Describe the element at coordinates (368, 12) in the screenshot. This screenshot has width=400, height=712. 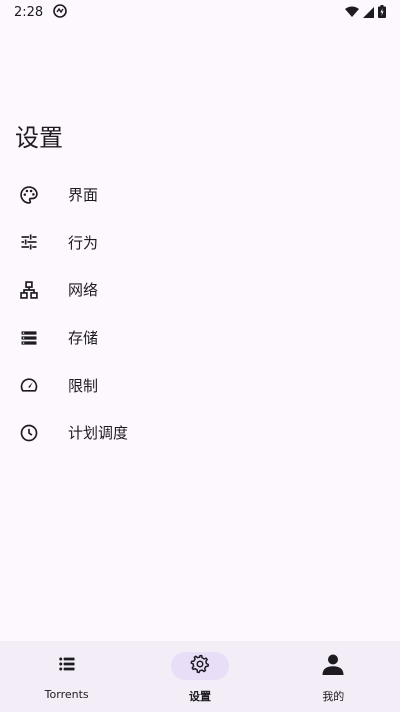
I see `signal-icon` at that location.